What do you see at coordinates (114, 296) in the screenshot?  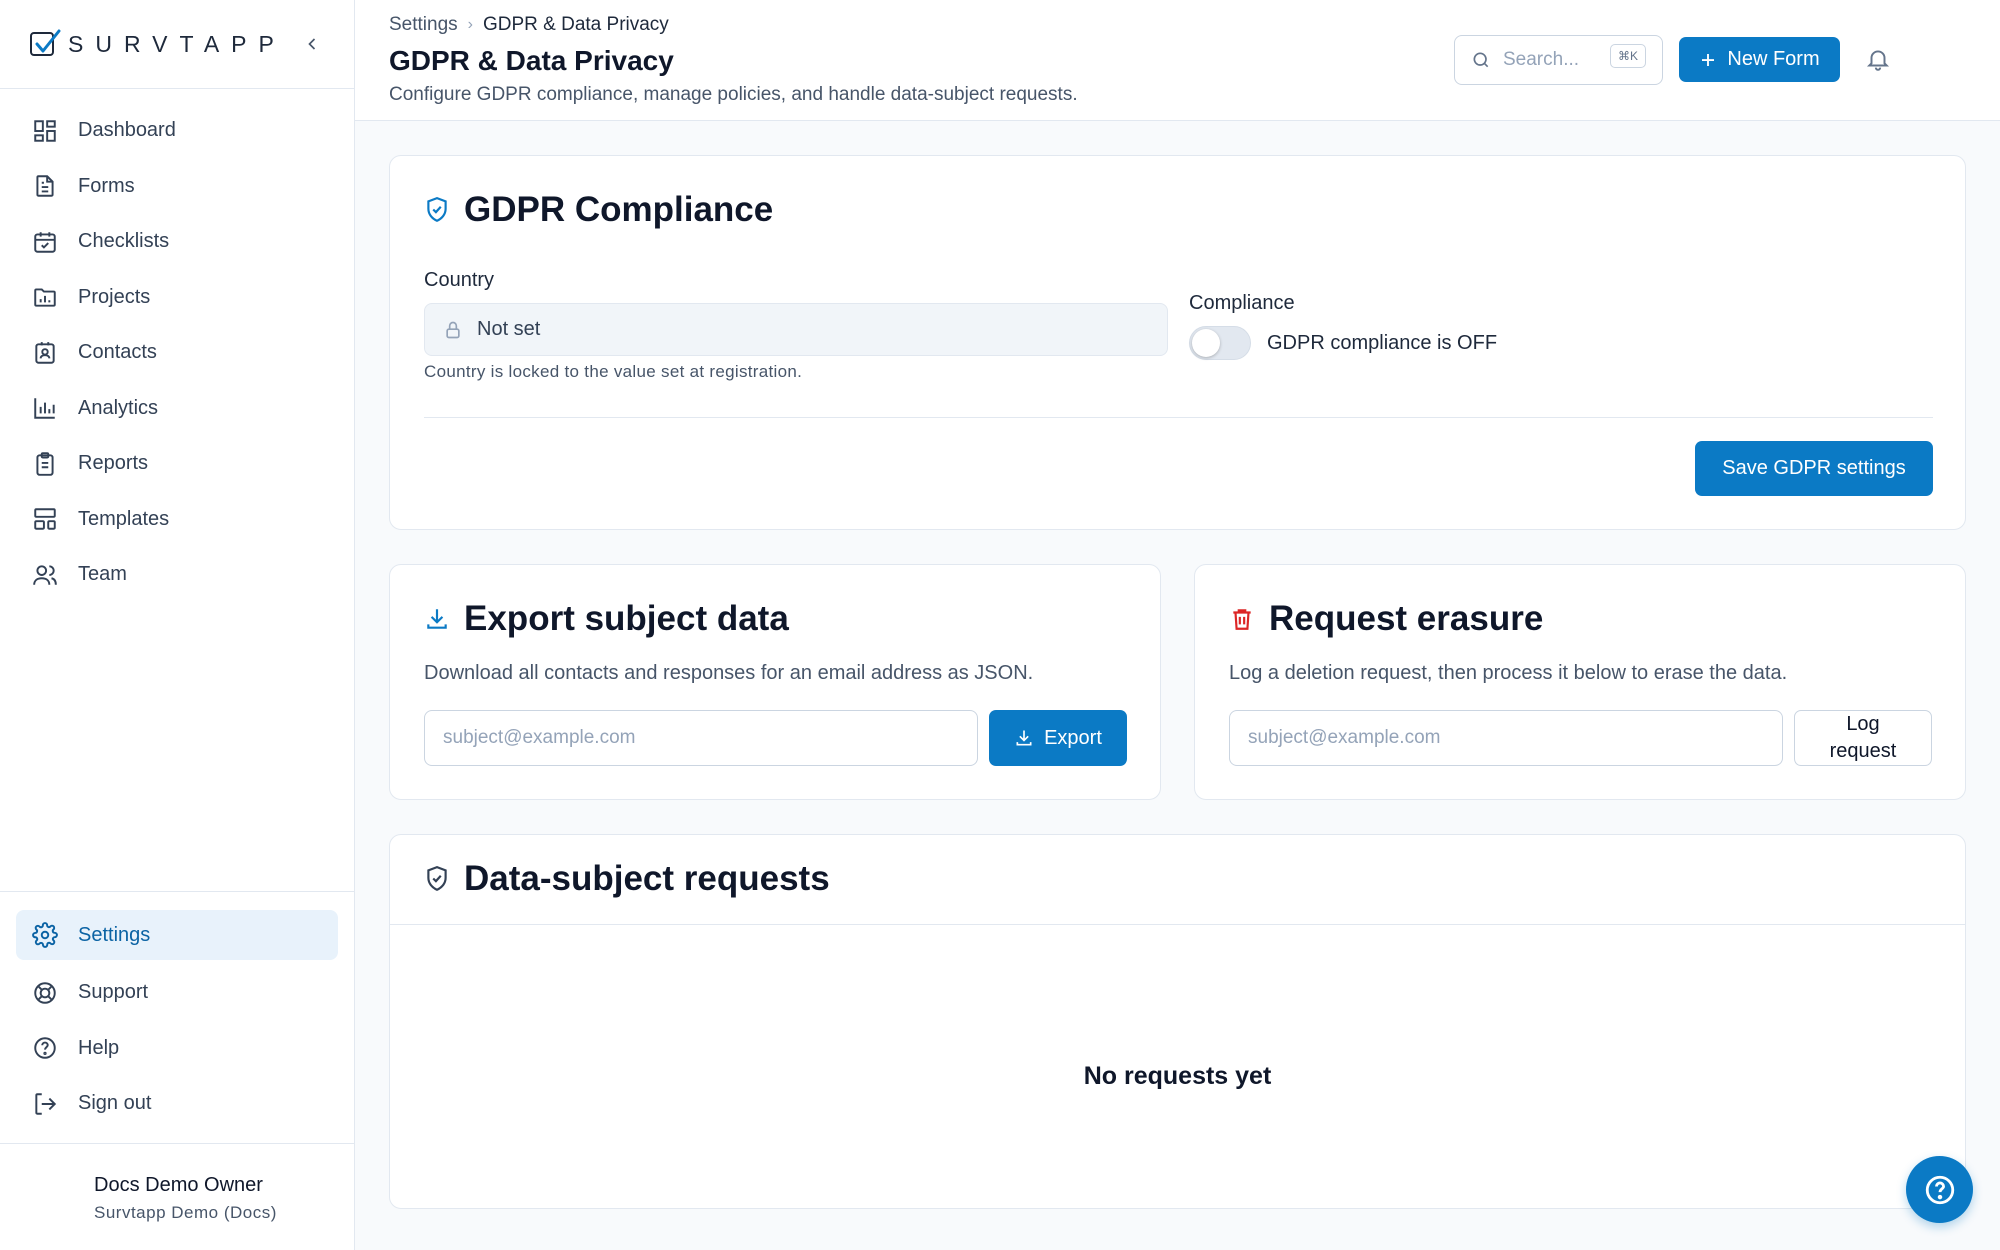 I see `sidebar-item-label: Projects` at bounding box center [114, 296].